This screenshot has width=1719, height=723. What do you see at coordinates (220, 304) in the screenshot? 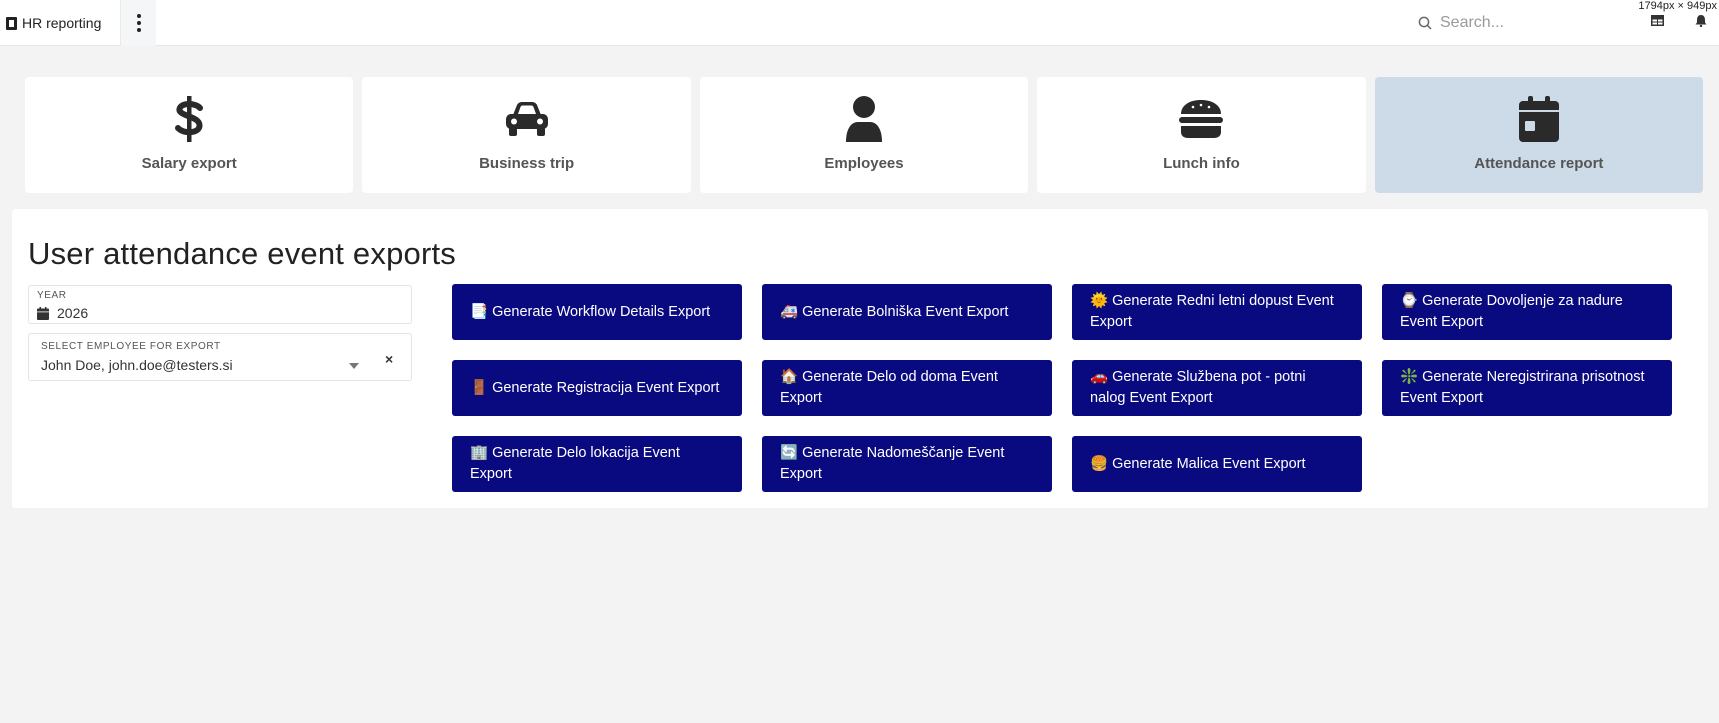
I see `year-field: YEAR 2026` at bounding box center [220, 304].